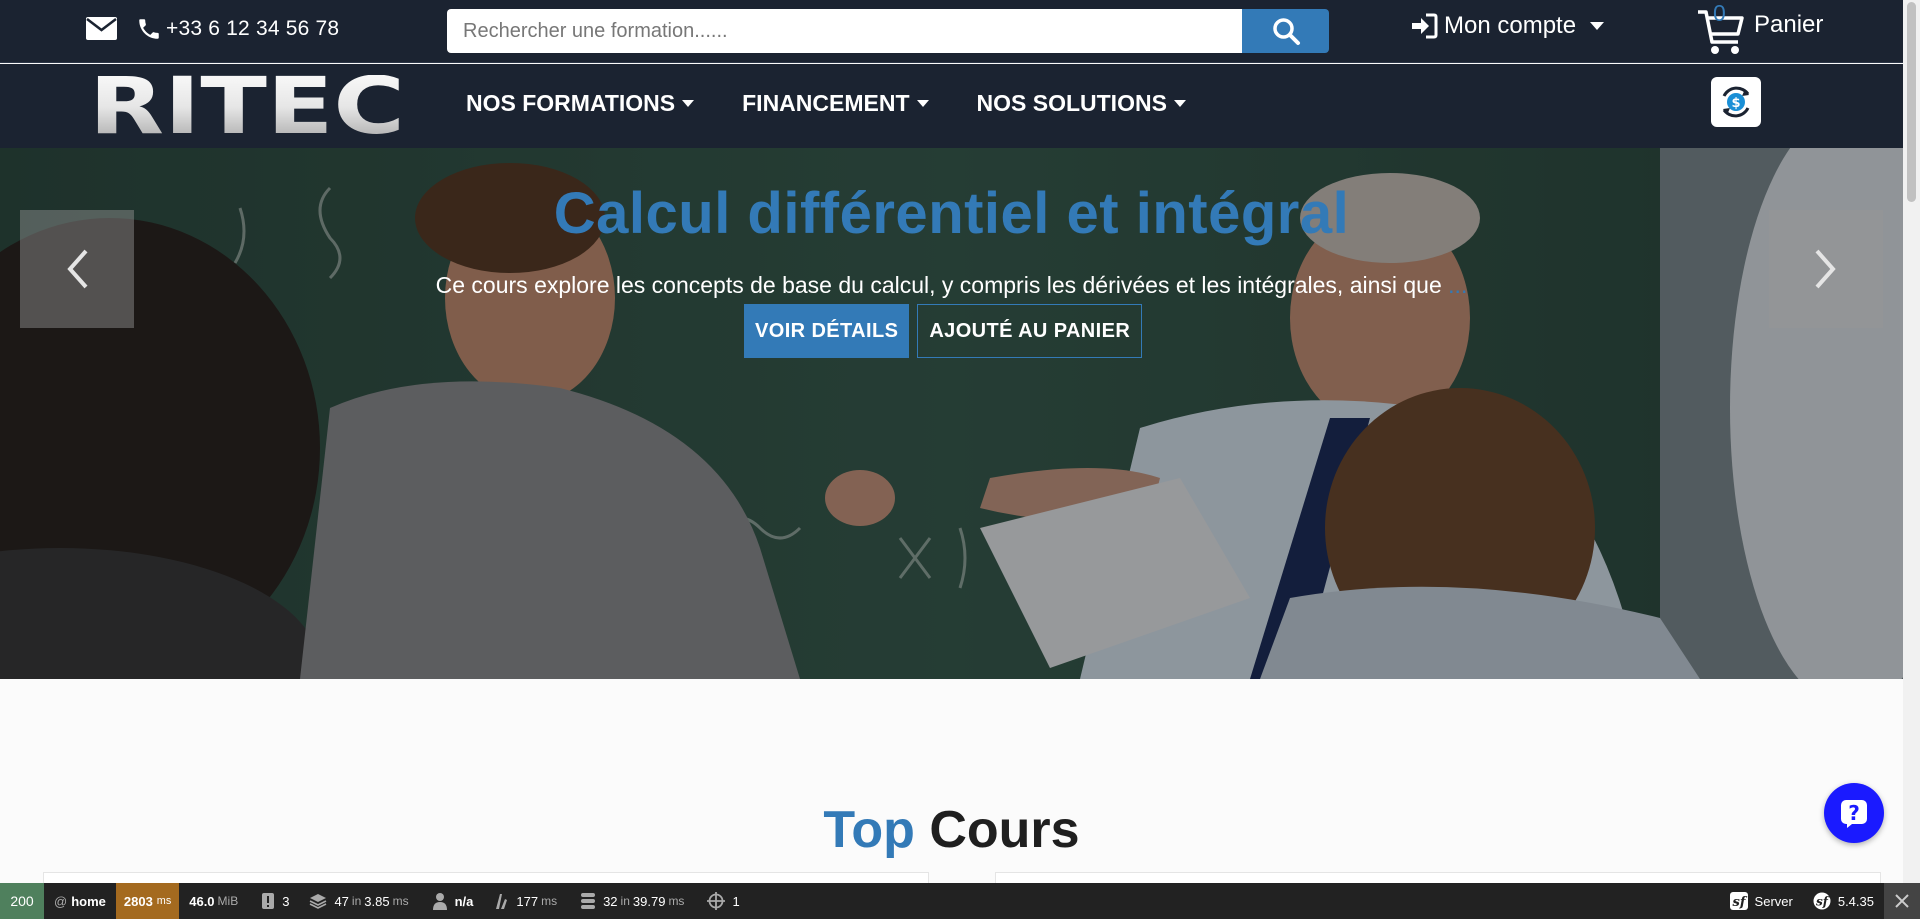  What do you see at coordinates (1425, 26) in the screenshot?
I see `sign-in-icon` at bounding box center [1425, 26].